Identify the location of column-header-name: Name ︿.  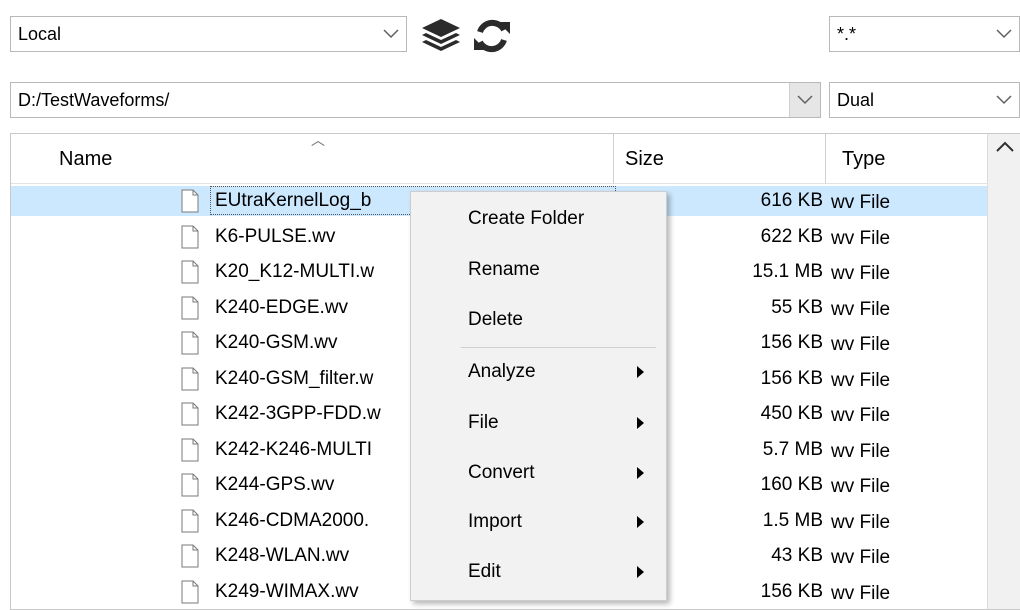
(312, 159).